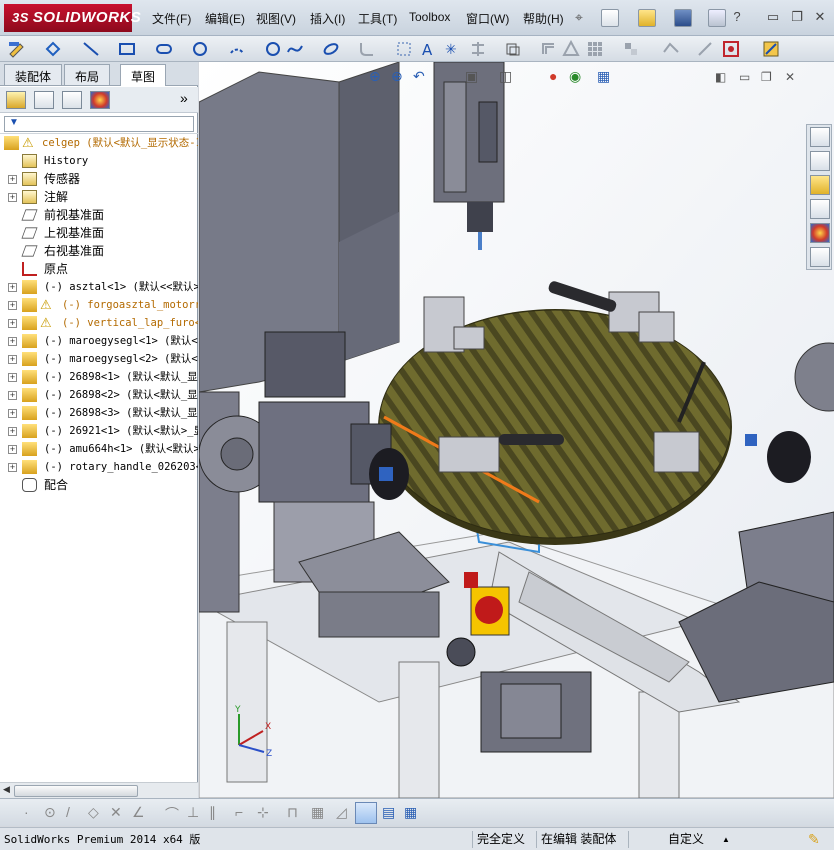 Image resolution: width=834 pixels, height=850 pixels. Describe the element at coordinates (273, 49) in the screenshot. I see `polygon-icon` at that location.